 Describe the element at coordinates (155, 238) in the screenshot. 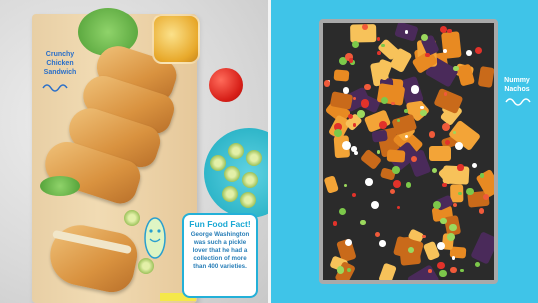

I see `pickle-mascot-icon` at that location.